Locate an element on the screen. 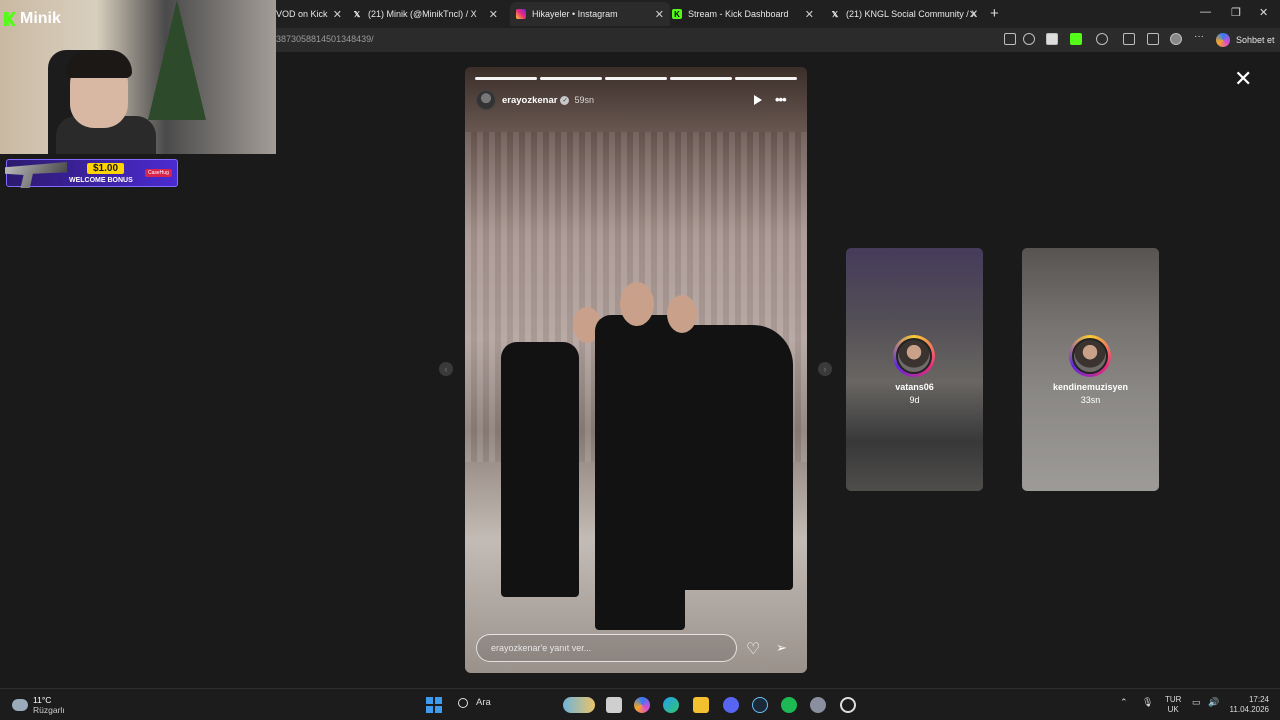  streamer-hair is located at coordinates (99, 64).